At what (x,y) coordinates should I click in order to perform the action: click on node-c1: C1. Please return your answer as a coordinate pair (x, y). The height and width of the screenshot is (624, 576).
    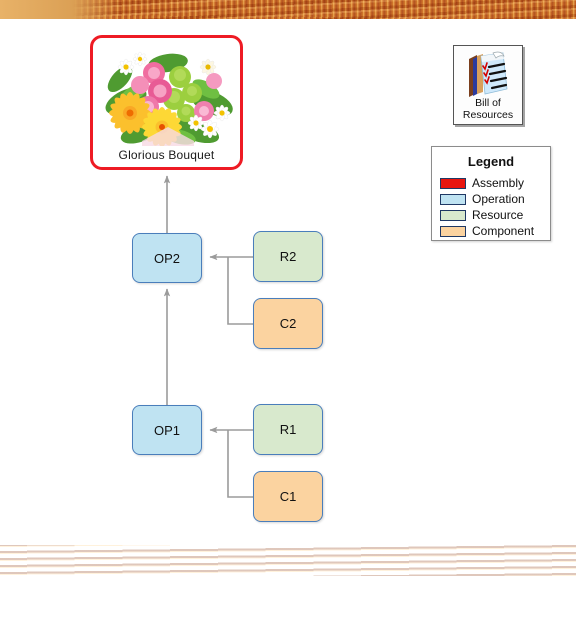
    Looking at the image, I should click on (288, 496).